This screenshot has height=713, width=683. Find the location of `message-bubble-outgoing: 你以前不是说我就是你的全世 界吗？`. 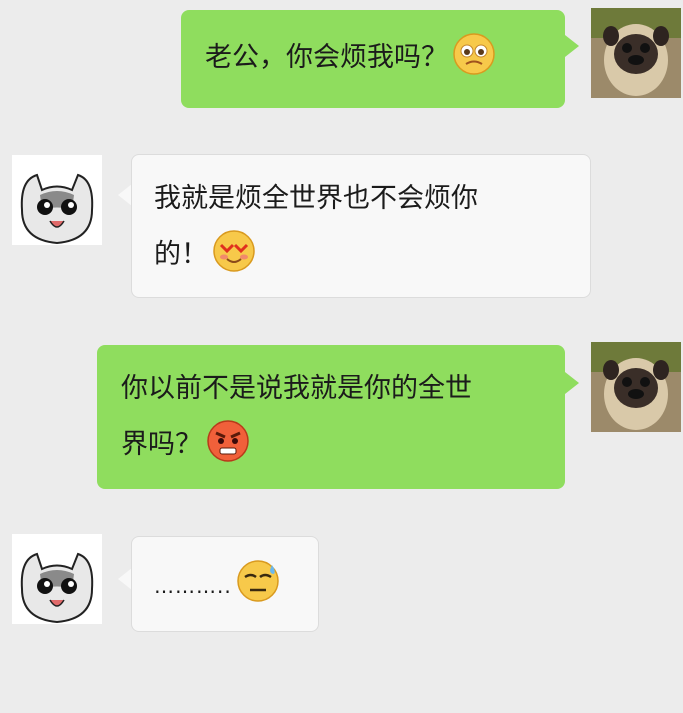

message-bubble-outgoing: 你以前不是说我就是你的全世 界吗？ is located at coordinates (331, 417).